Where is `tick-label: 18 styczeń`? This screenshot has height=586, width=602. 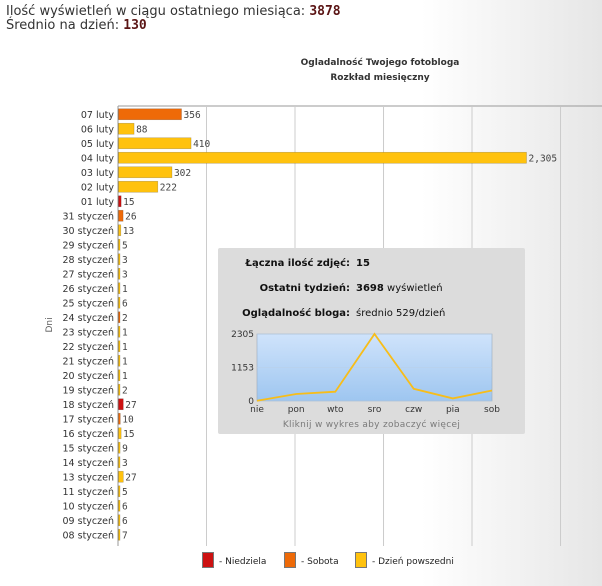
tick-label: 18 styczeń is located at coordinates (88, 405).